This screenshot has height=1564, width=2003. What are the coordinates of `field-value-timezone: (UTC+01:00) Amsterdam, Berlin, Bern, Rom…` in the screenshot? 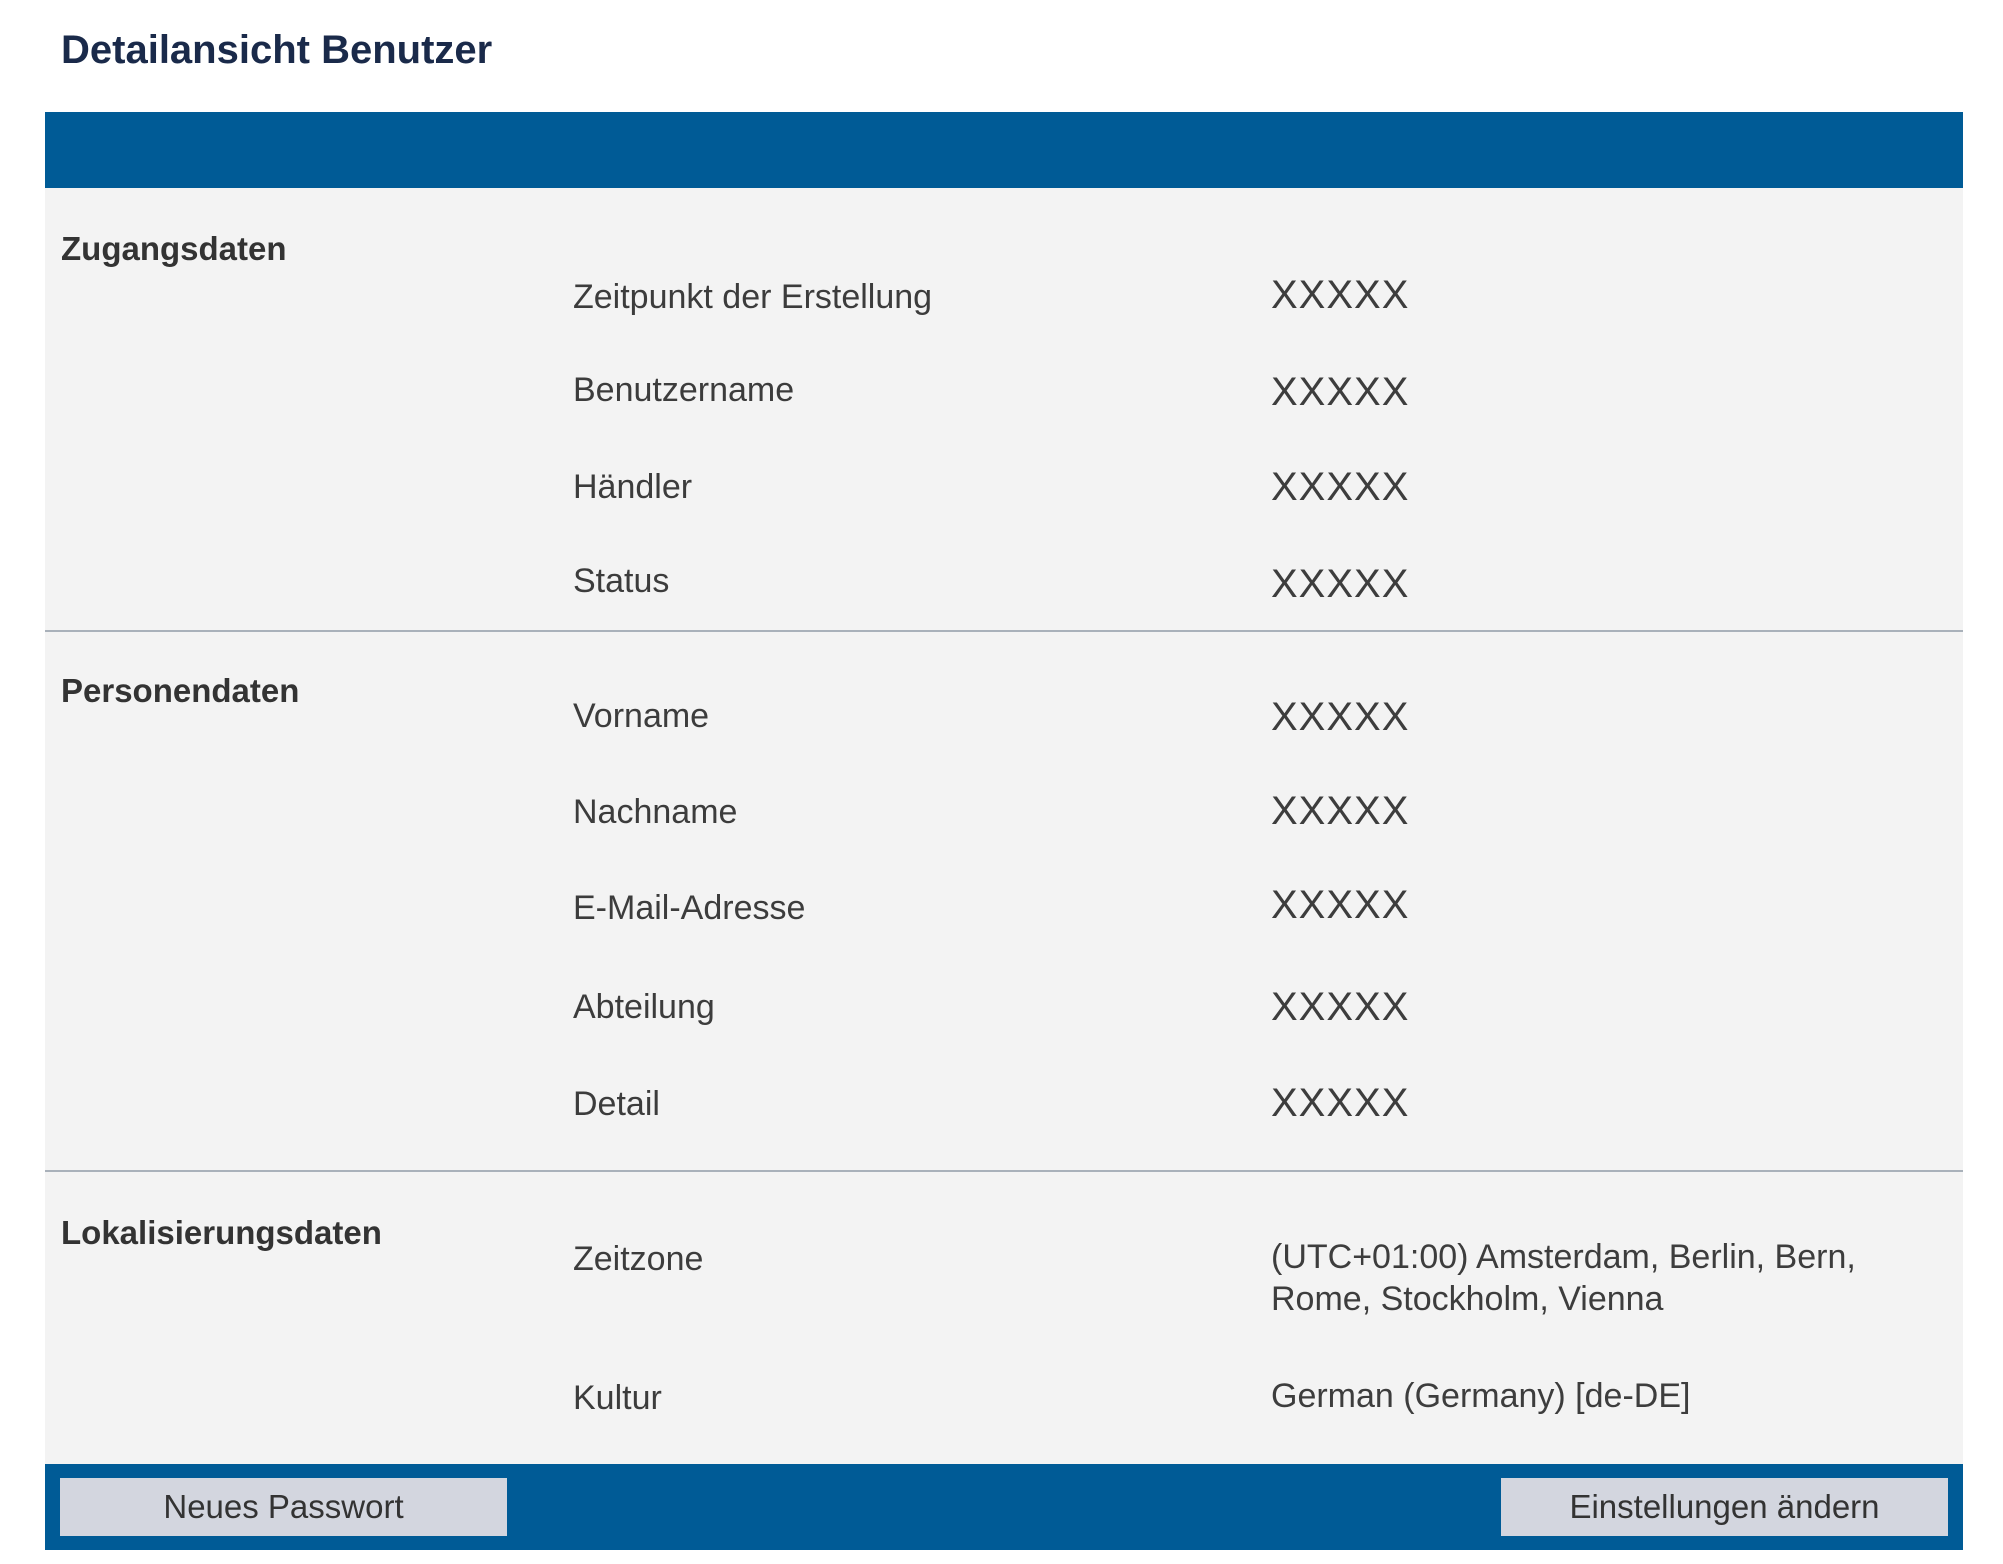 It's located at (1563, 1278).